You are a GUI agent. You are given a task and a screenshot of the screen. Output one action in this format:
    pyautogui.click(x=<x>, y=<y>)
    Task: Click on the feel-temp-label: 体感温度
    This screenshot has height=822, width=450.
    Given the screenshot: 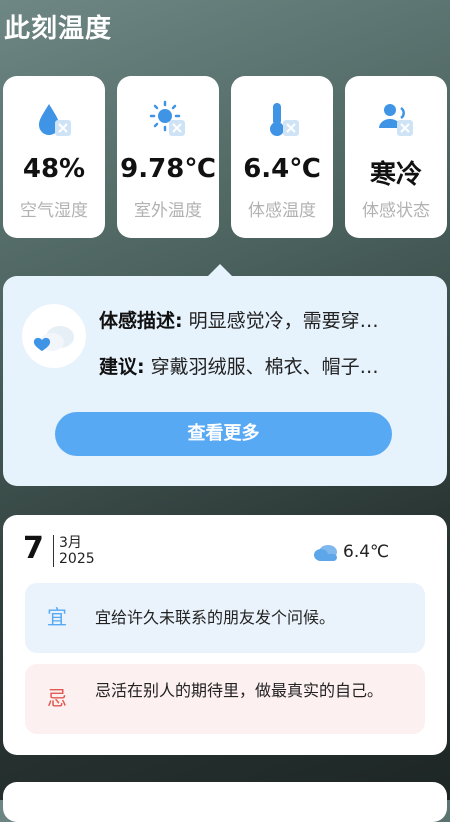 What is the action you would take?
    pyautogui.click(x=282, y=211)
    